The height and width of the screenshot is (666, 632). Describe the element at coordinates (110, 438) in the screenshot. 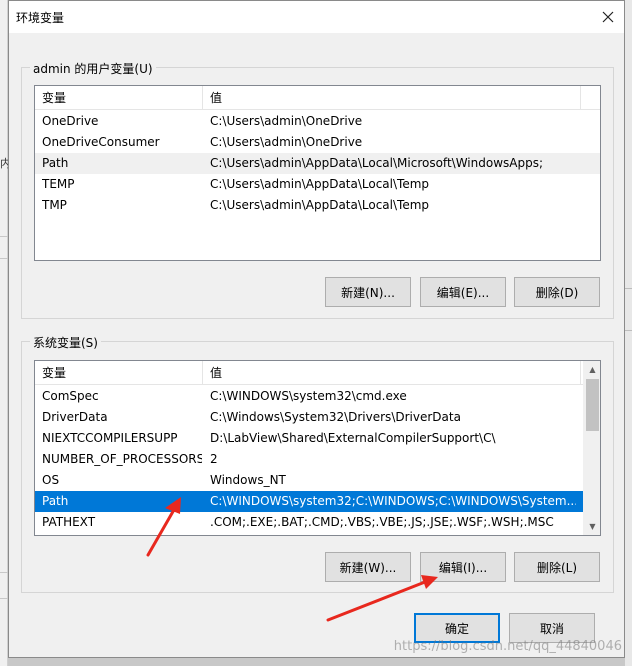

I see `variable-name: NIEXTCCOMPILERSUPP` at that location.